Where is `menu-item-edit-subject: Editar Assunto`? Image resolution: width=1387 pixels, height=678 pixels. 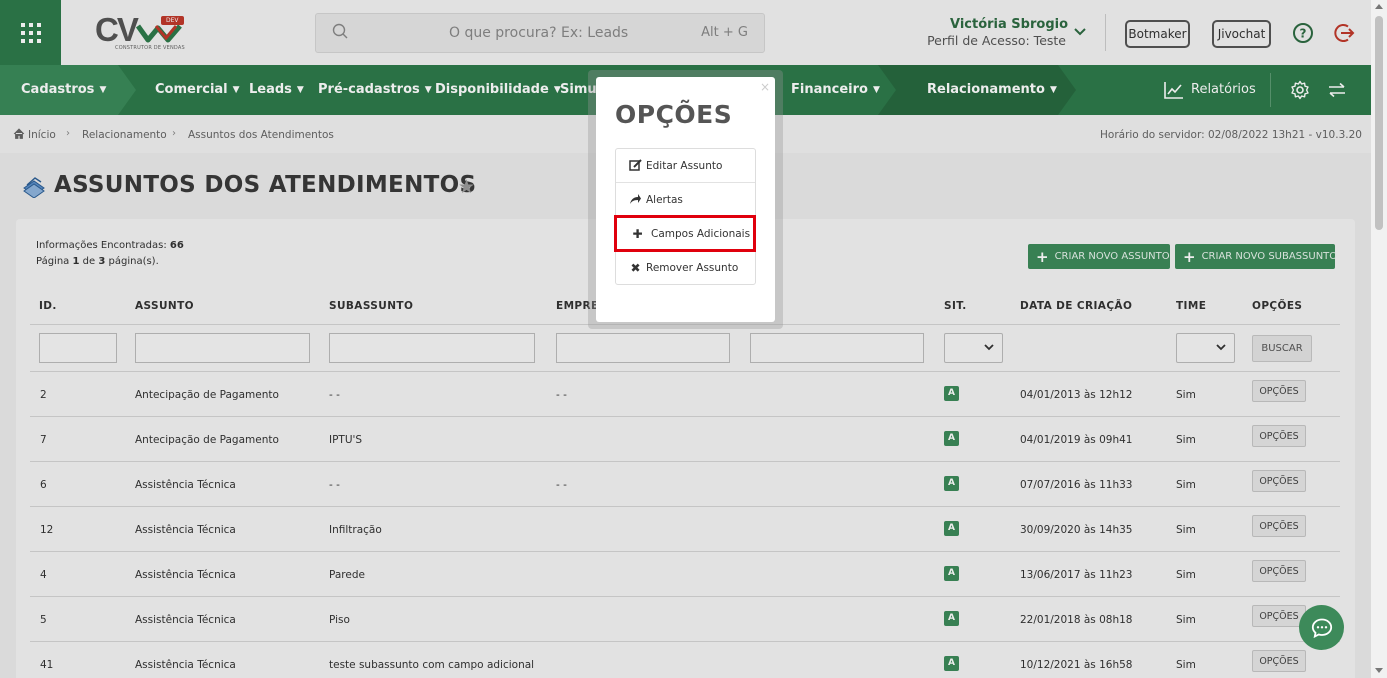
menu-item-edit-subject: Editar Assunto is located at coordinates (685, 166).